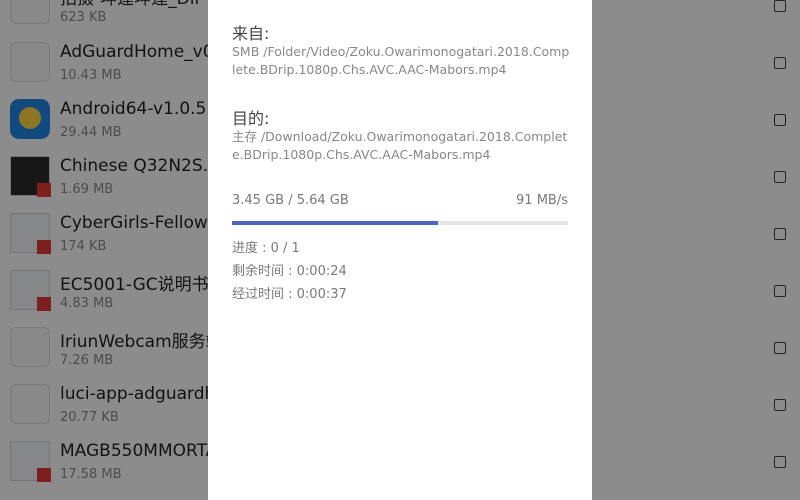 This screenshot has height=500, width=800. What do you see at coordinates (266, 248) in the screenshot?
I see `progress-count: 进度 : 0 / 1` at bounding box center [266, 248].